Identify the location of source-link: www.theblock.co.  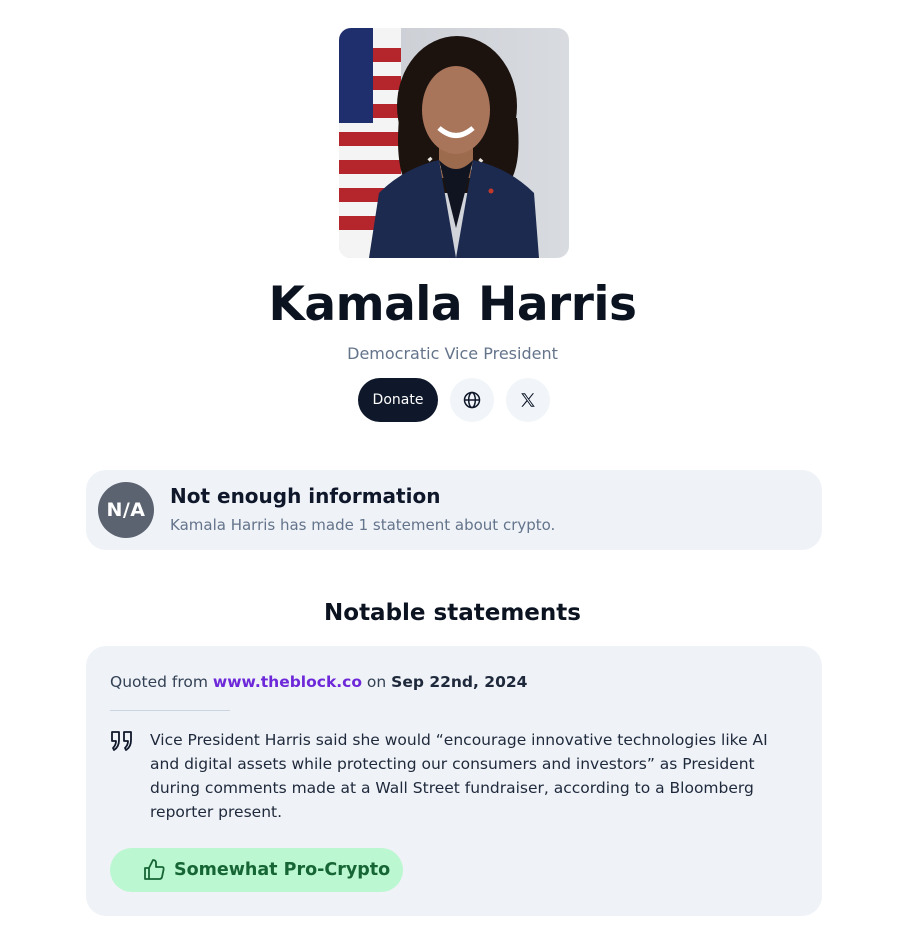
(287, 682).